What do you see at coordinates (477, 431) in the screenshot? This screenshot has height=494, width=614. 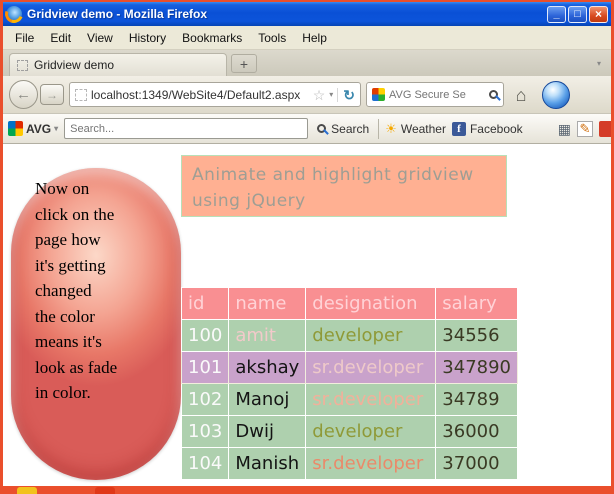 I see `cell-salary: 36000` at bounding box center [477, 431].